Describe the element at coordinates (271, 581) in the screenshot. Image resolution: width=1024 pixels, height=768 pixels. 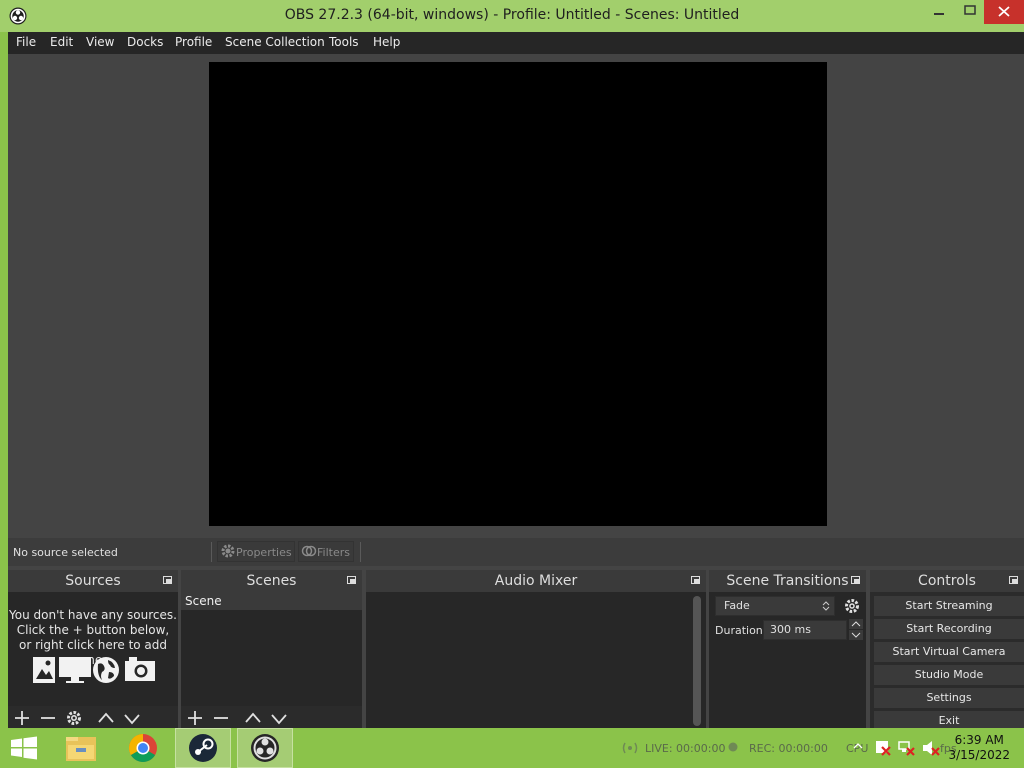
I see `scenes-title: Scenes` at that location.